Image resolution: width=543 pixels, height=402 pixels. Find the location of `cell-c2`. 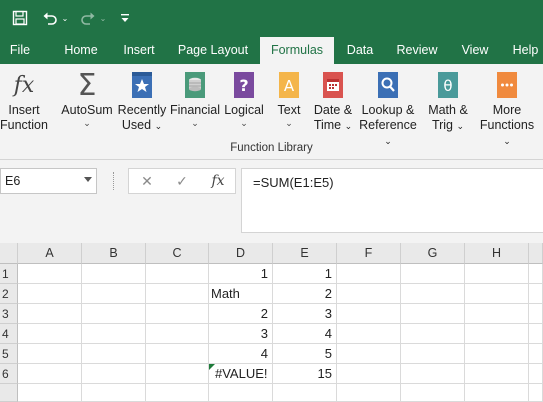

cell-c2 is located at coordinates (177, 294).